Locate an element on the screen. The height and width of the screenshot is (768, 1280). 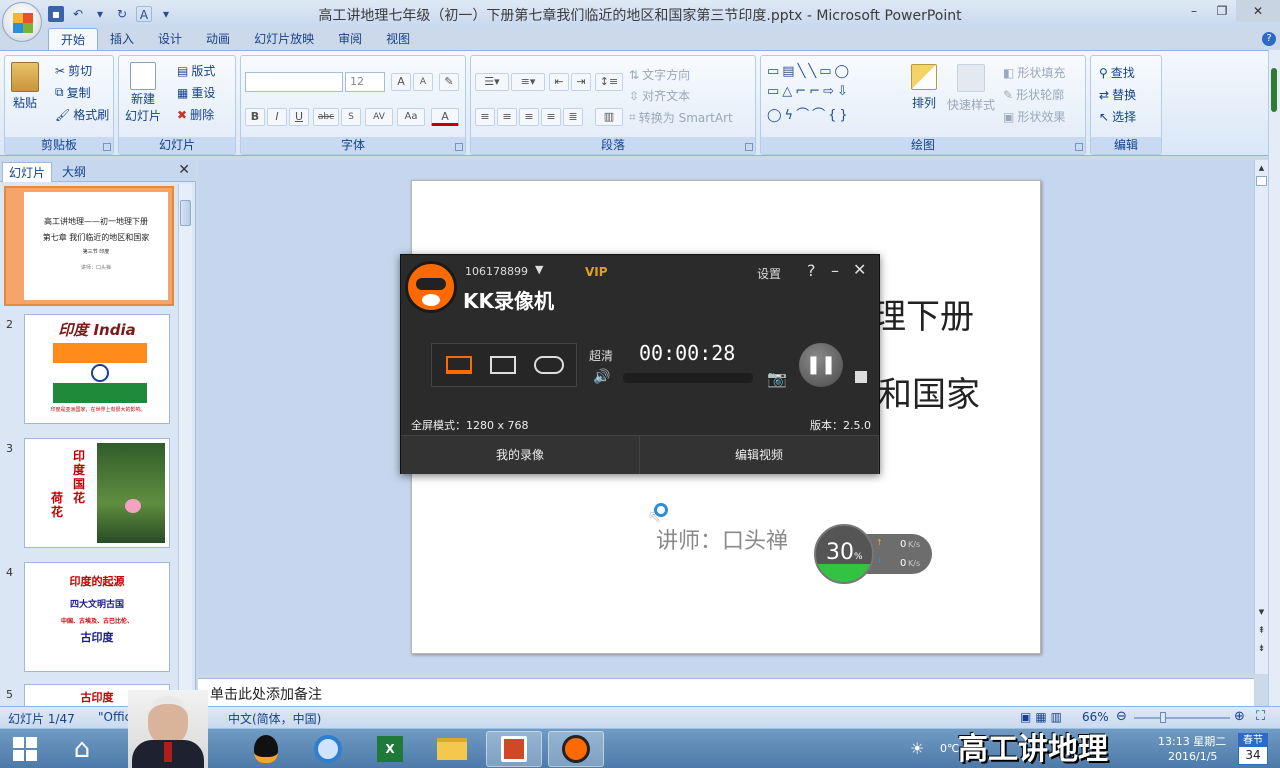
view-buttons: ▣▦▥ is located at coordinates (1043, 717).